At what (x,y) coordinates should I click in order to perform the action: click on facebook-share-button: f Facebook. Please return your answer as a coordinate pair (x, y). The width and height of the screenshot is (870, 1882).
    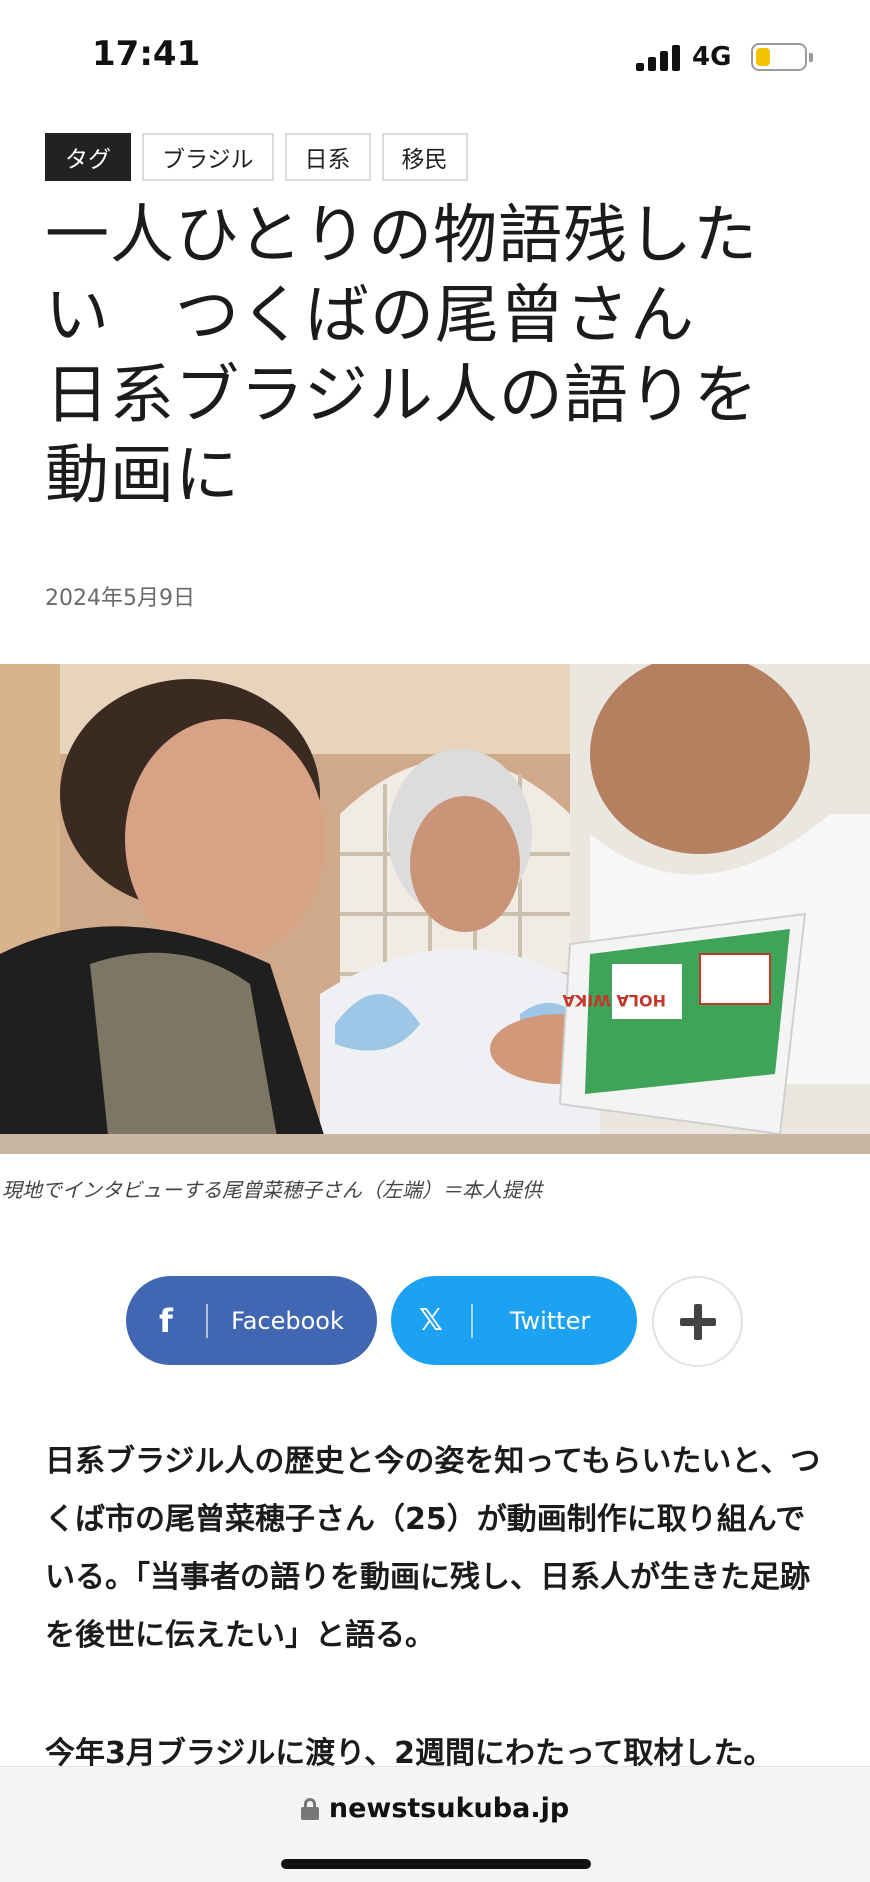
    Looking at the image, I should click on (251, 1320).